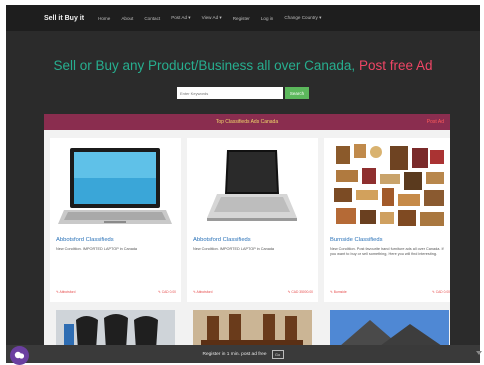 The image size is (484, 365). I want to click on search-bar: Search, so click(243, 93).